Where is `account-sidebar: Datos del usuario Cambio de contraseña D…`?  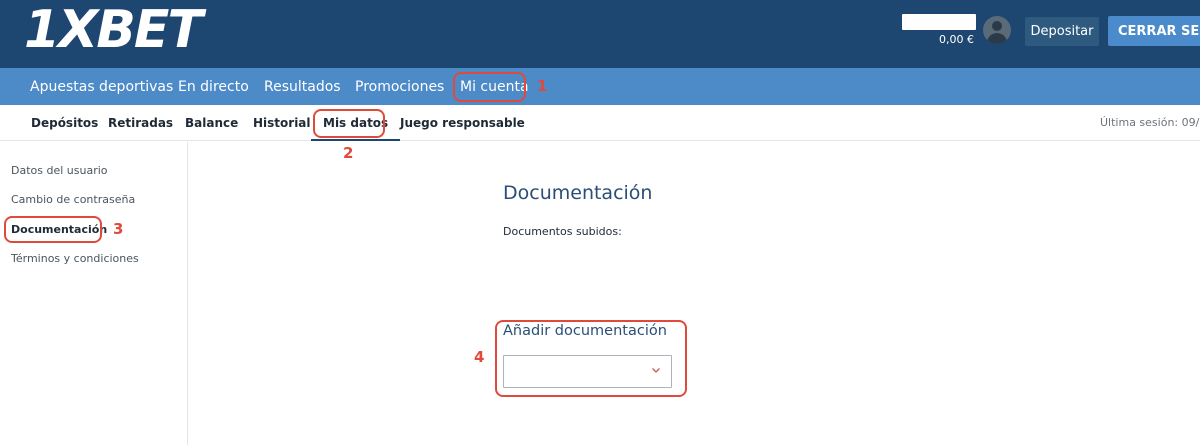 account-sidebar: Datos del usuario Cambio de contraseña D… is located at coordinates (94, 293).